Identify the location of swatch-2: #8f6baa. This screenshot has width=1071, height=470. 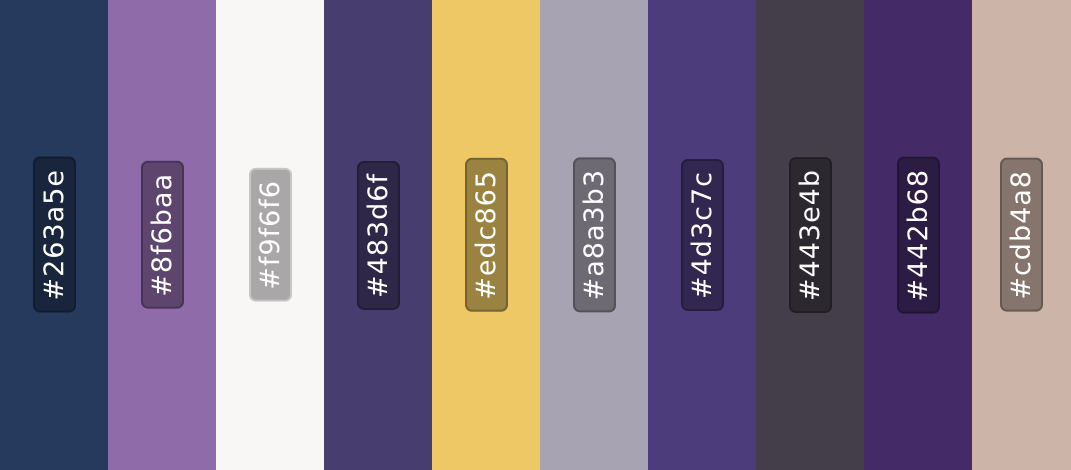
(162, 235).